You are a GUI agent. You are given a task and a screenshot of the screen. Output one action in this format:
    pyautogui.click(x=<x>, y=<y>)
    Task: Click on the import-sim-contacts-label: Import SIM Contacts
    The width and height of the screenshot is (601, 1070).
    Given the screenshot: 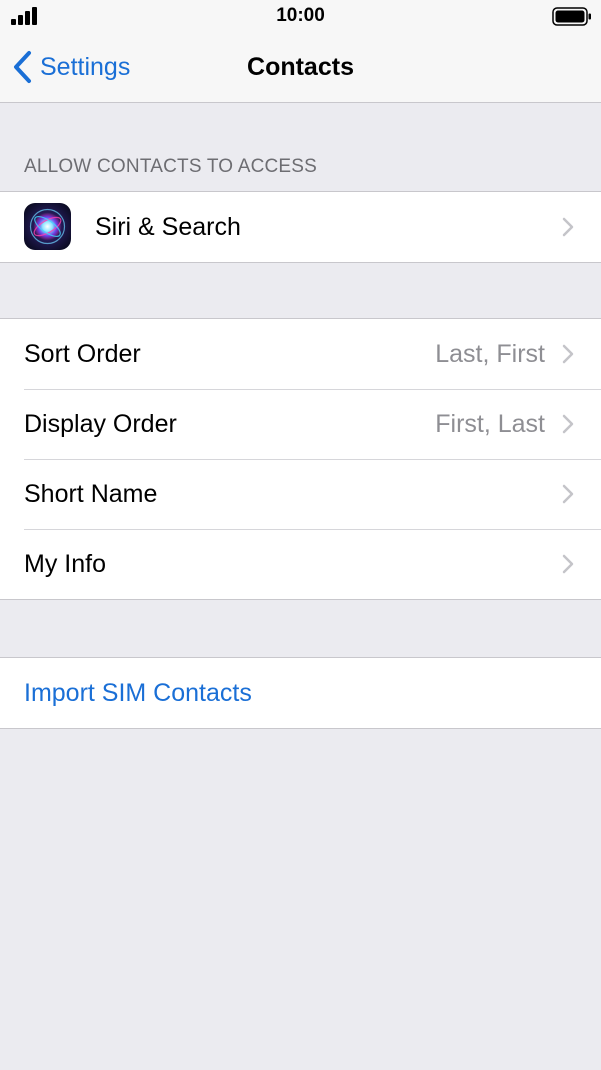 What is the action you would take?
    pyautogui.click(x=138, y=692)
    